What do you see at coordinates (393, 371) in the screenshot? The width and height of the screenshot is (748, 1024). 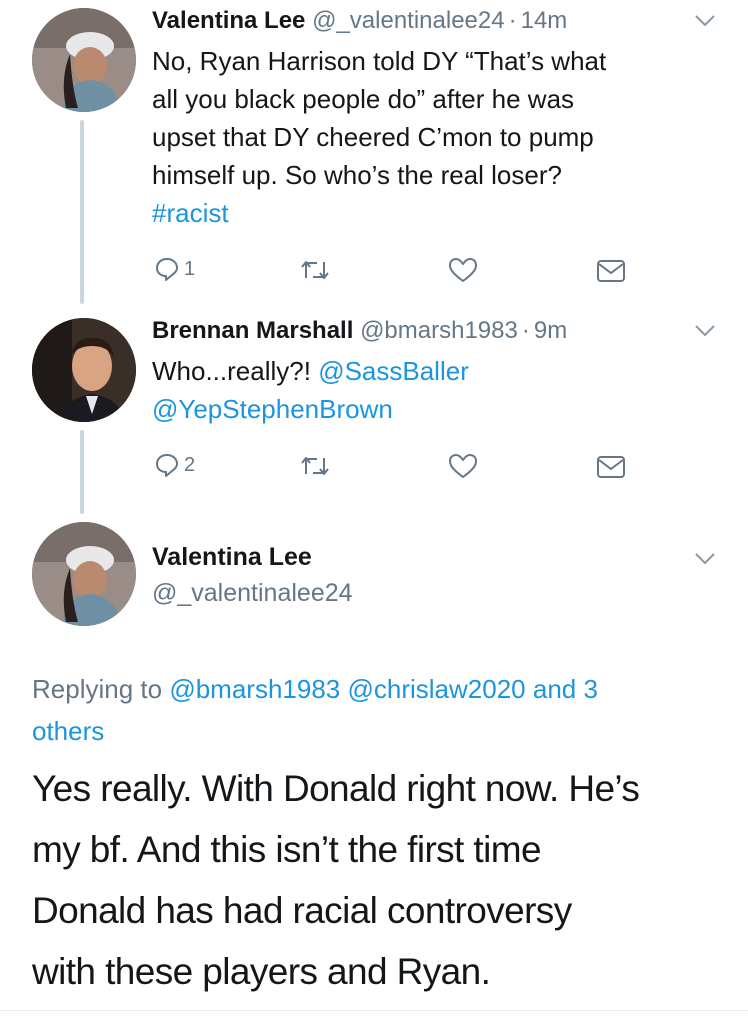 I see `mention-link: @SassBaller` at bounding box center [393, 371].